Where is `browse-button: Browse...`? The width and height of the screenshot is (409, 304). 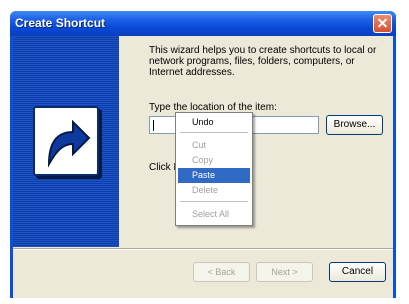 browse-button: Browse... is located at coordinates (354, 125).